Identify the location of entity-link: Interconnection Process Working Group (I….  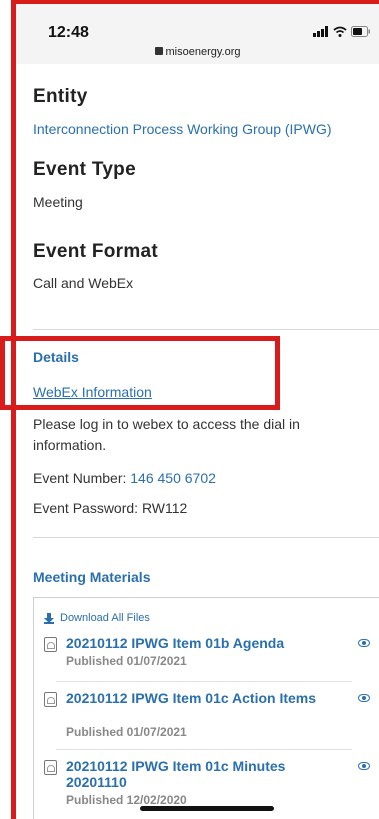
(182, 129).